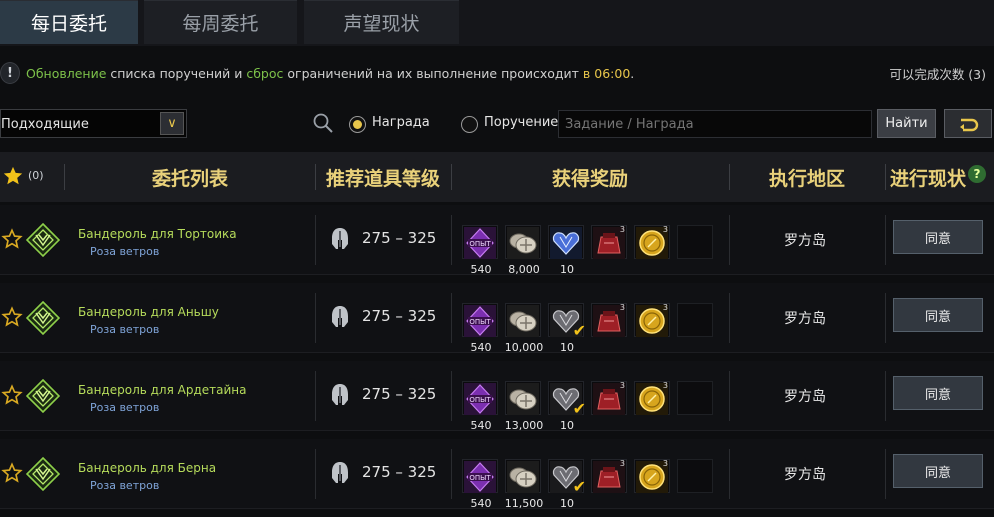 The image size is (994, 517). Describe the element at coordinates (148, 312) in the screenshot. I see `quest-title: Бандероль для Аньшу` at that location.